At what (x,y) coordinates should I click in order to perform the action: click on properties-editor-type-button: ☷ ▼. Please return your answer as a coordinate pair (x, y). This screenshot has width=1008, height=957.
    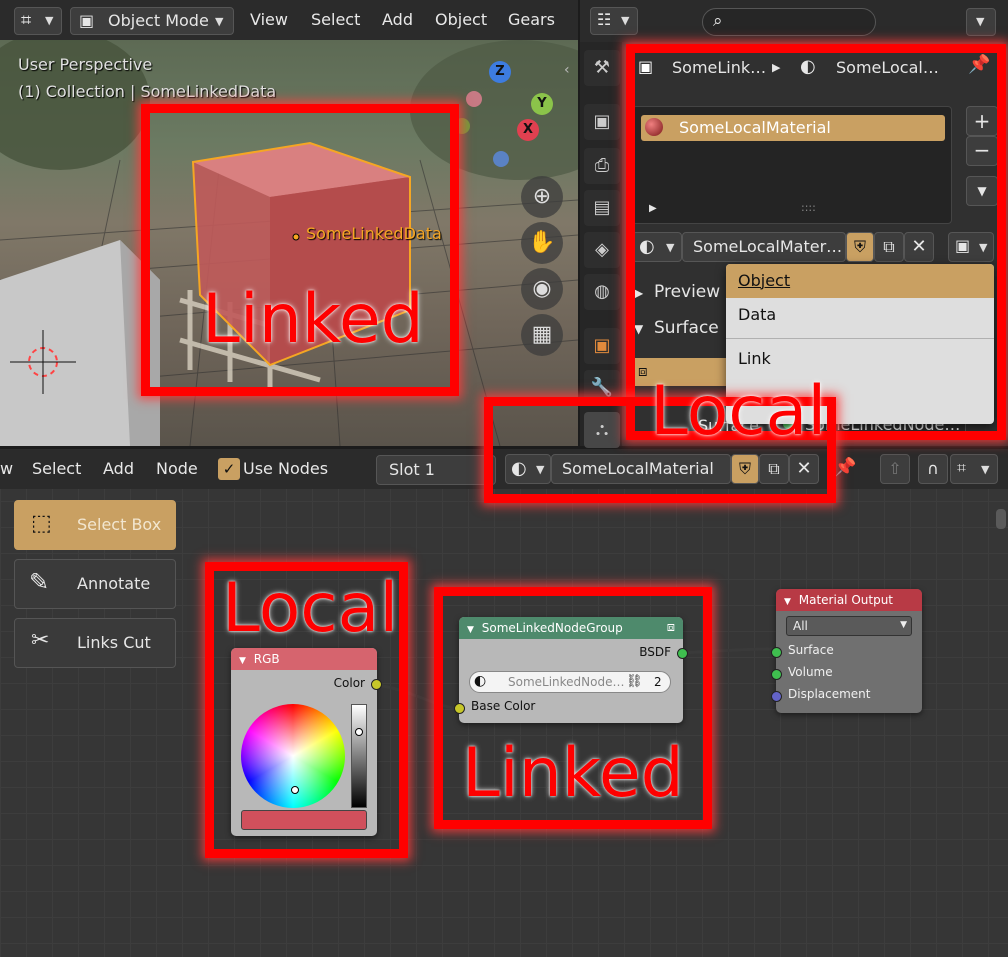
    Looking at the image, I should click on (614, 21).